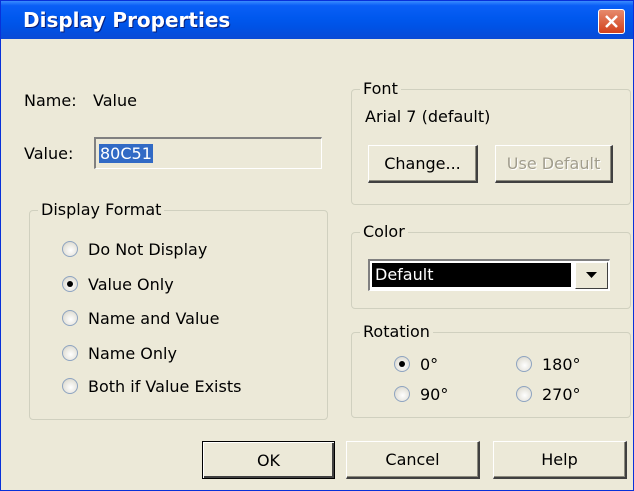  I want to click on value-label: Value:, so click(49, 153).